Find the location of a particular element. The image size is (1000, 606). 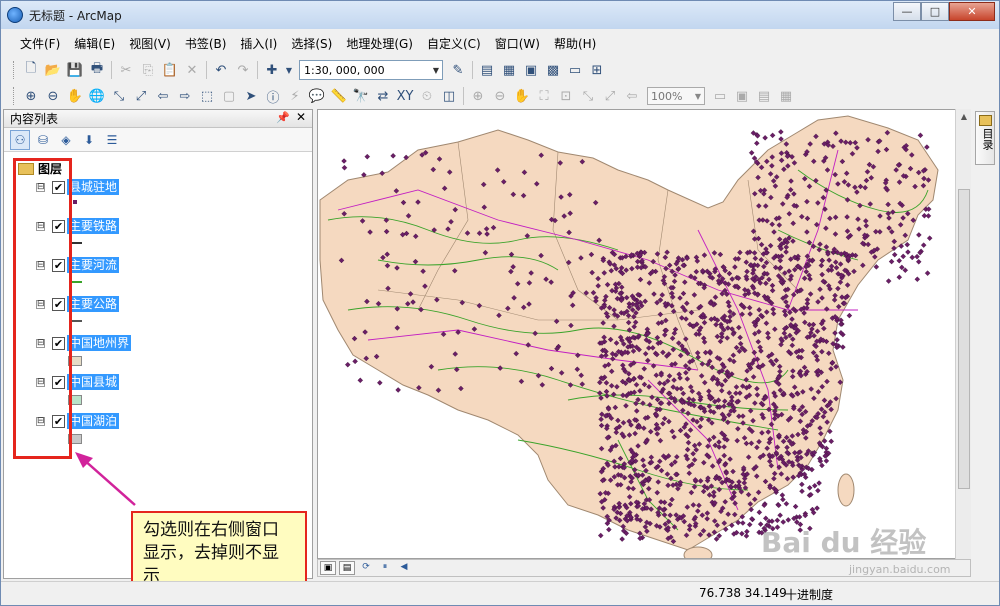

layout-pan-icon: ✋ is located at coordinates (522, 96).